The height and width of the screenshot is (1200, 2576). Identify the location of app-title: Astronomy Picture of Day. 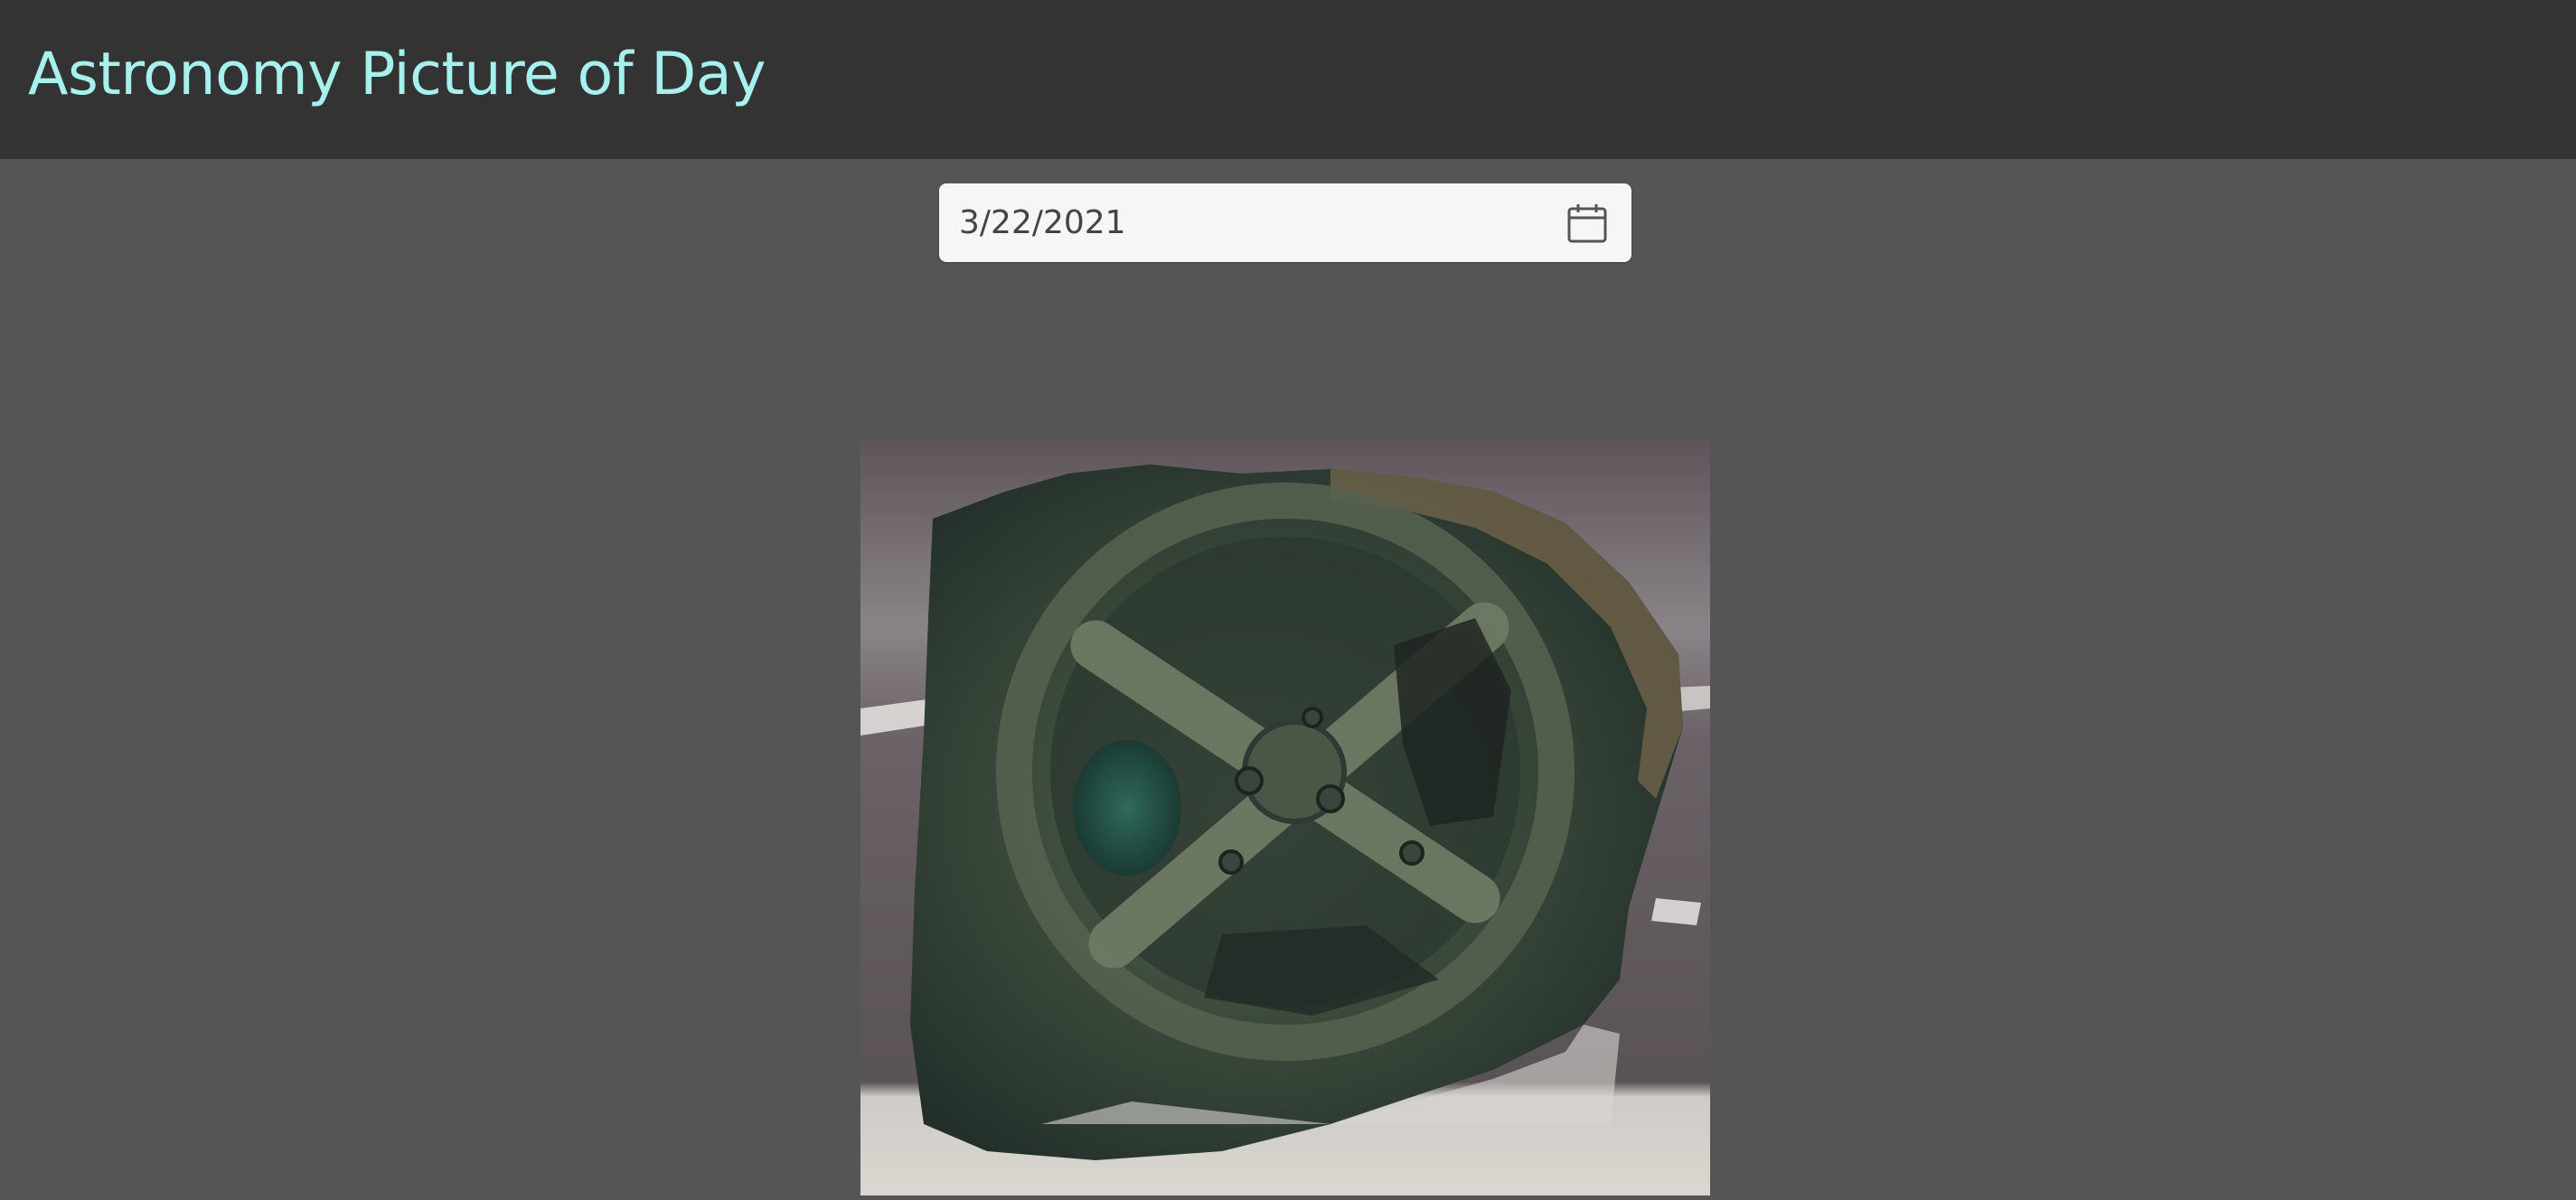
(397, 75).